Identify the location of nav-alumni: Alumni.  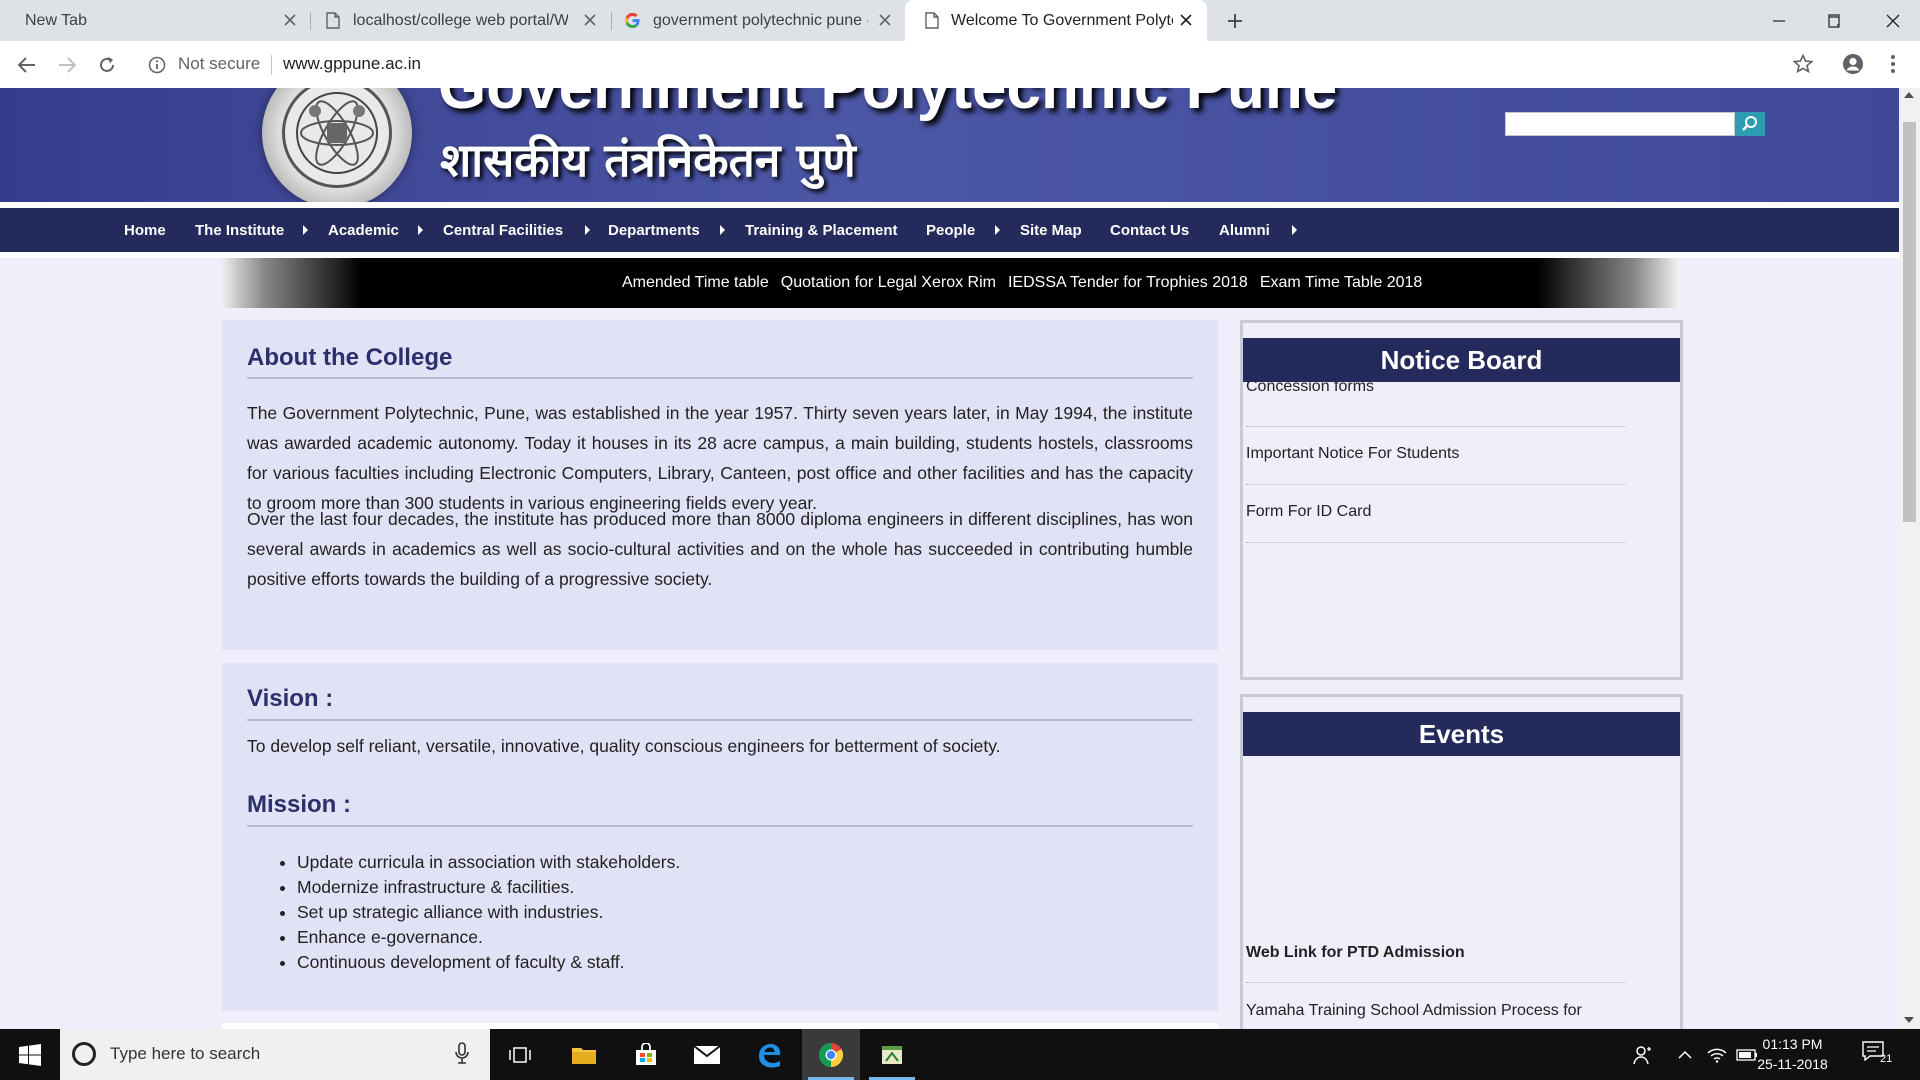
(1244, 230).